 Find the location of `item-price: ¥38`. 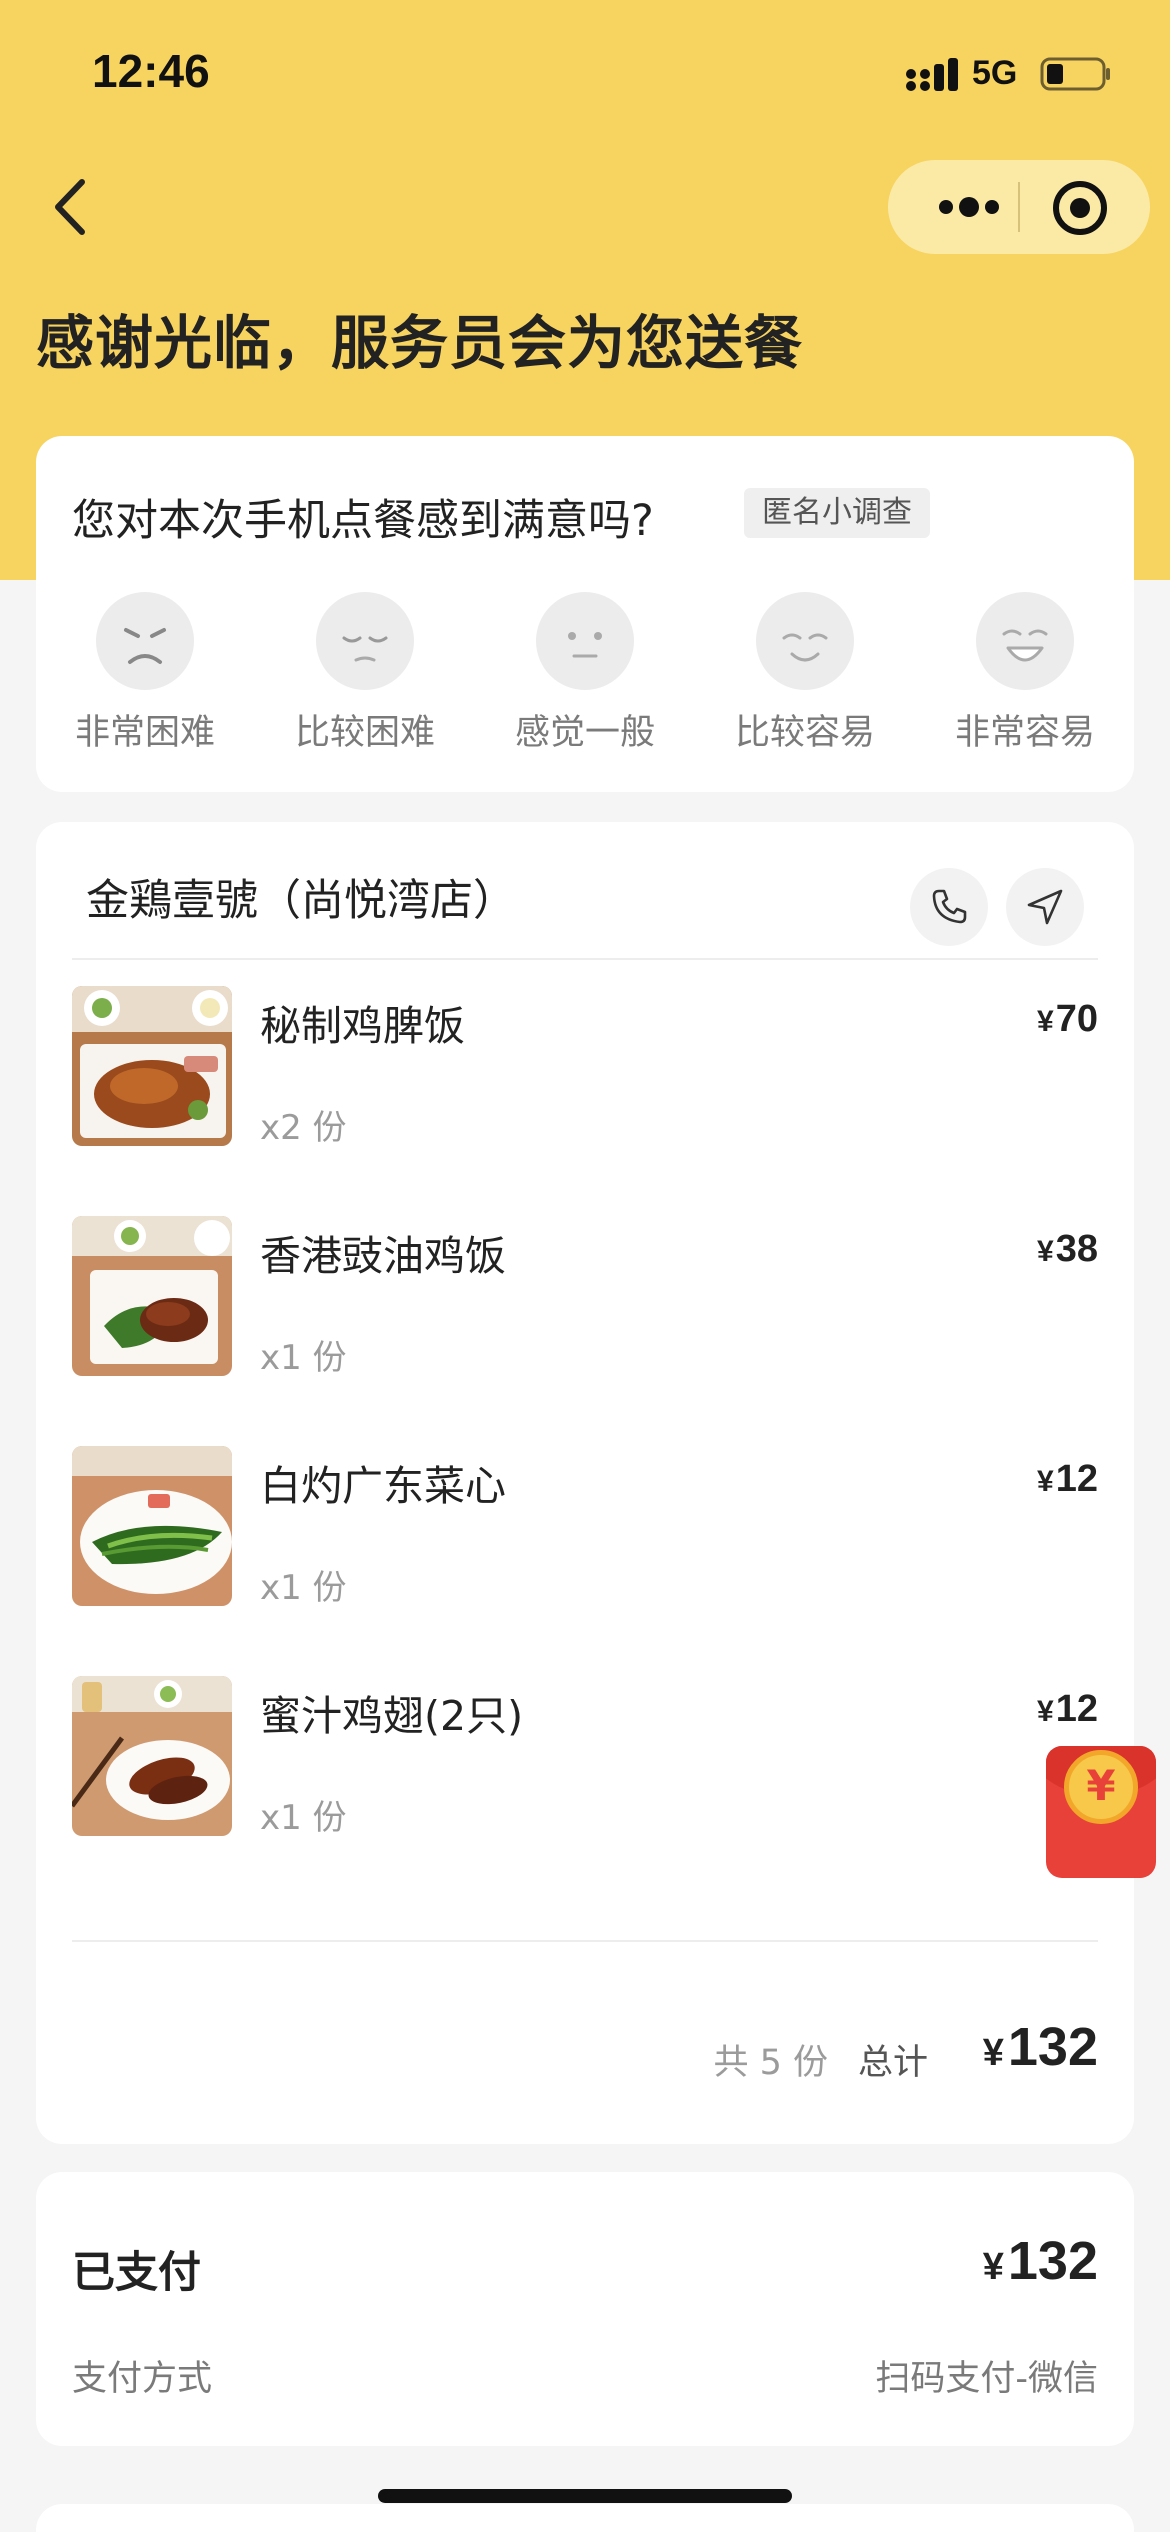

item-price: ¥38 is located at coordinates (1067, 1249).